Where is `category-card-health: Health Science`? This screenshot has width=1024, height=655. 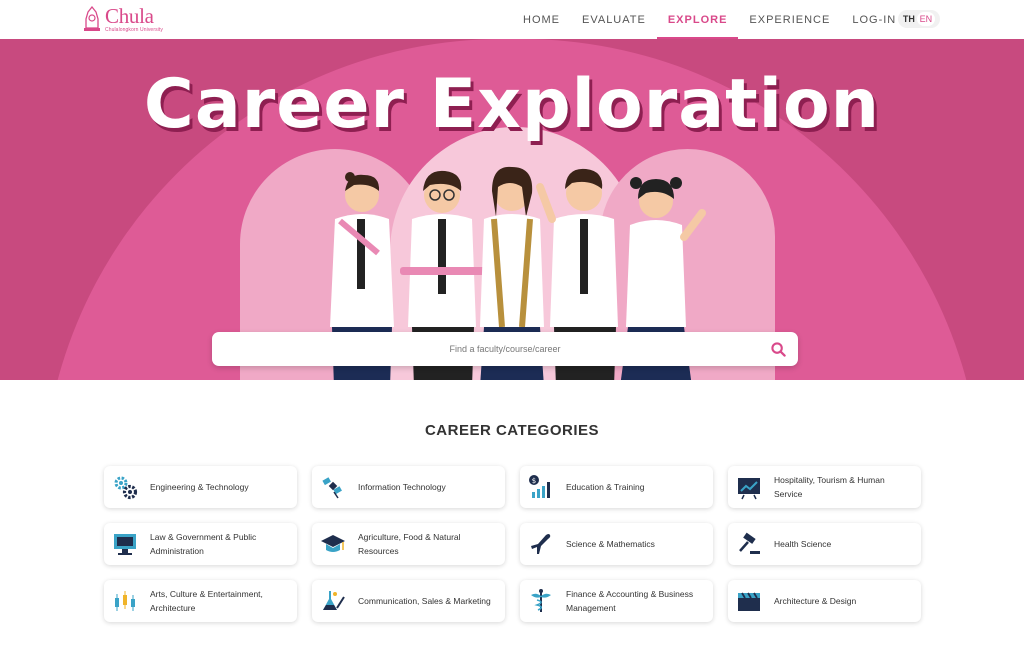
category-card-health: Health Science is located at coordinates (824, 544).